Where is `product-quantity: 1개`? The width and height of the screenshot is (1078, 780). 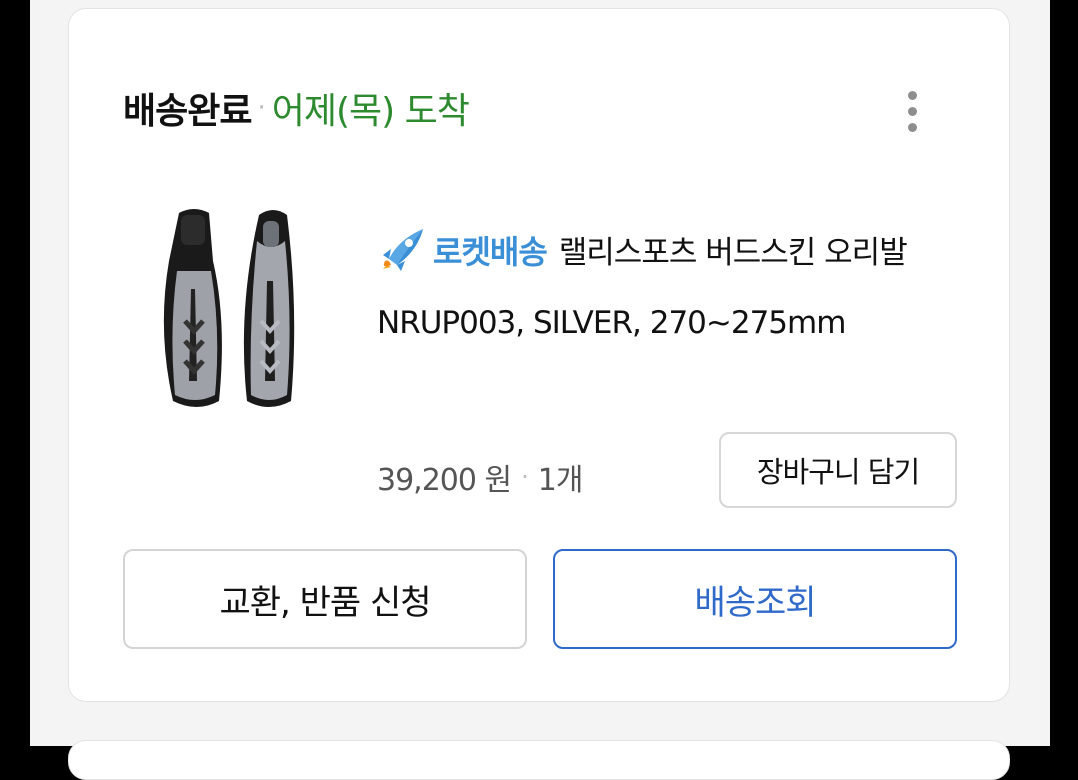 product-quantity: 1개 is located at coordinates (560, 480).